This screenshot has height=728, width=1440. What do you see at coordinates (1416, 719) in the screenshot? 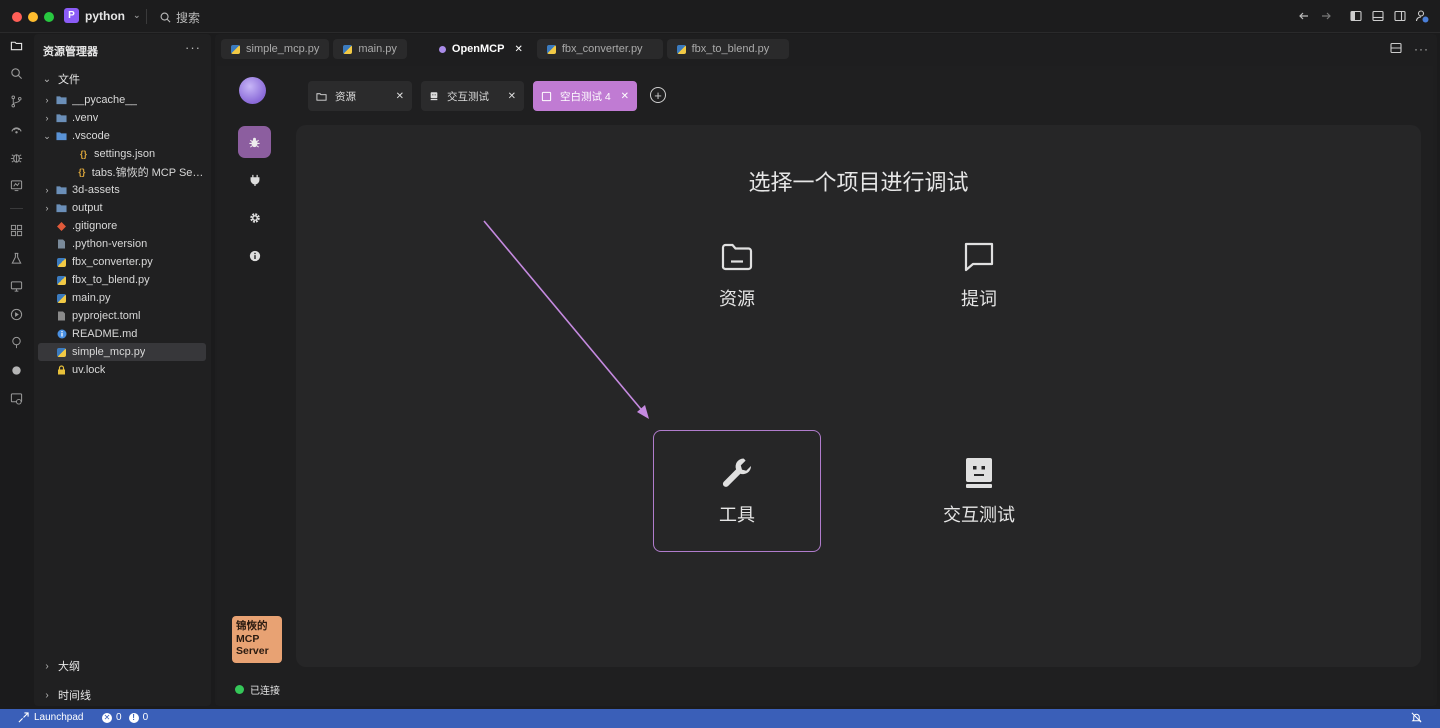
I see `notifications-muted-icon` at bounding box center [1416, 719].